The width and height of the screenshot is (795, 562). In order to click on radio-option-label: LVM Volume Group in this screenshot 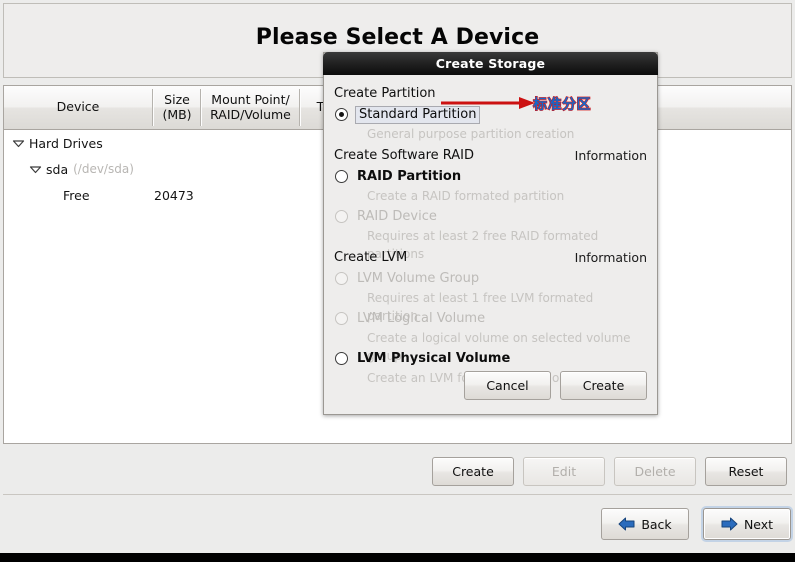, I will do `click(418, 278)`.